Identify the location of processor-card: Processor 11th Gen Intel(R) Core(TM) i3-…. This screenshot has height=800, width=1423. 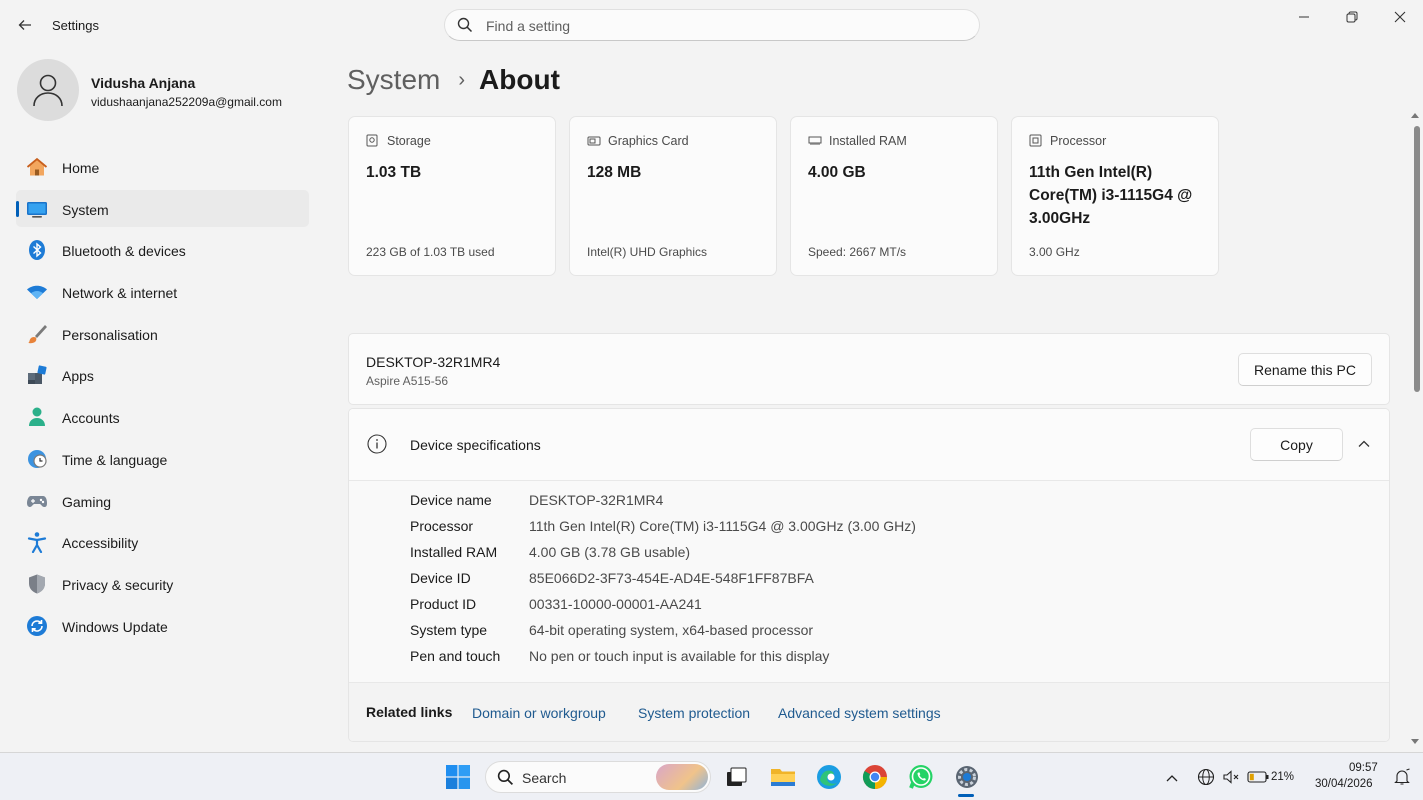
(1115, 196).